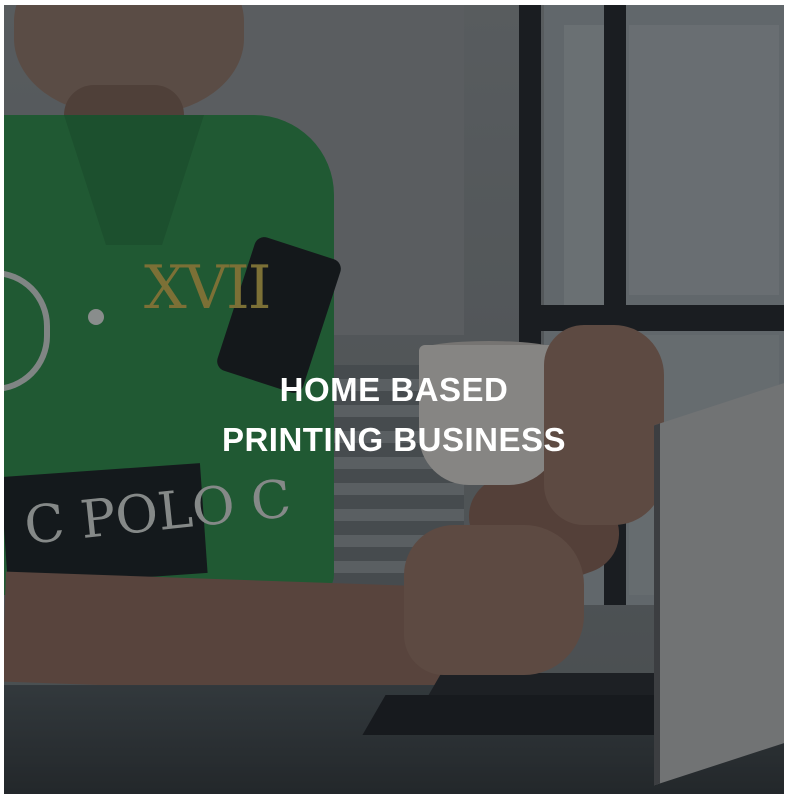  Describe the element at coordinates (394, 439) in the screenshot. I see `headline-line-2: PRINTING BUSINESS` at that location.